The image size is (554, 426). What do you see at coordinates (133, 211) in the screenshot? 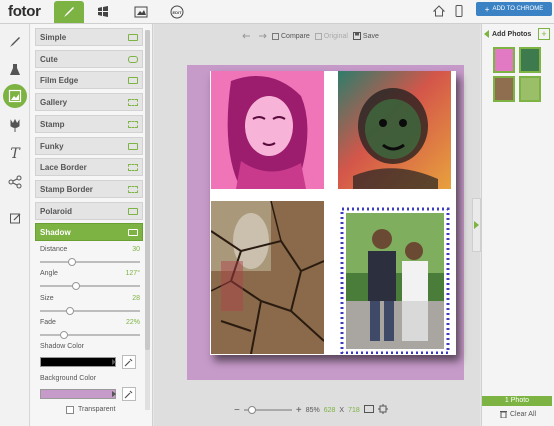
I see `frame-polaroid-icon` at bounding box center [133, 211].